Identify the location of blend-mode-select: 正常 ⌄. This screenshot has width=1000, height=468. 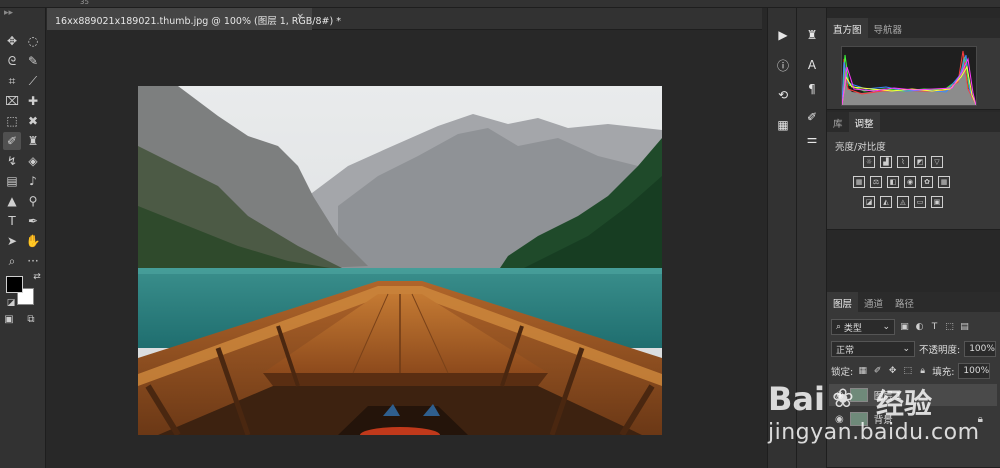
(873, 349).